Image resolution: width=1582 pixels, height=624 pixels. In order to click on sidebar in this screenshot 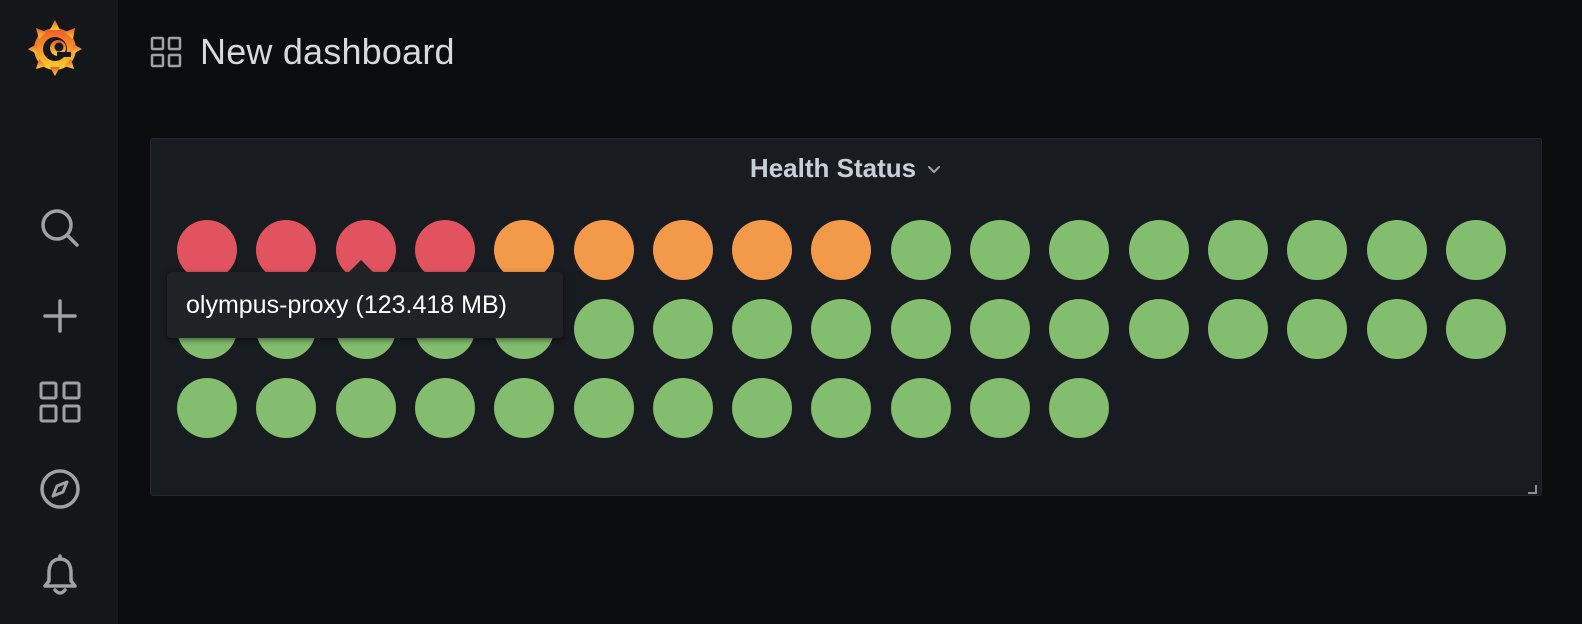, I will do `click(59, 312)`.